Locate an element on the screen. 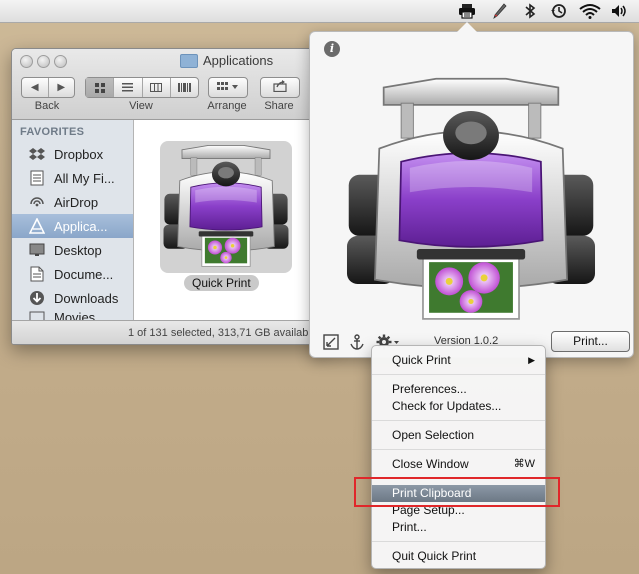 The image size is (639, 574). menu-item-quick-print: Quick Print ▶ is located at coordinates (458, 360).